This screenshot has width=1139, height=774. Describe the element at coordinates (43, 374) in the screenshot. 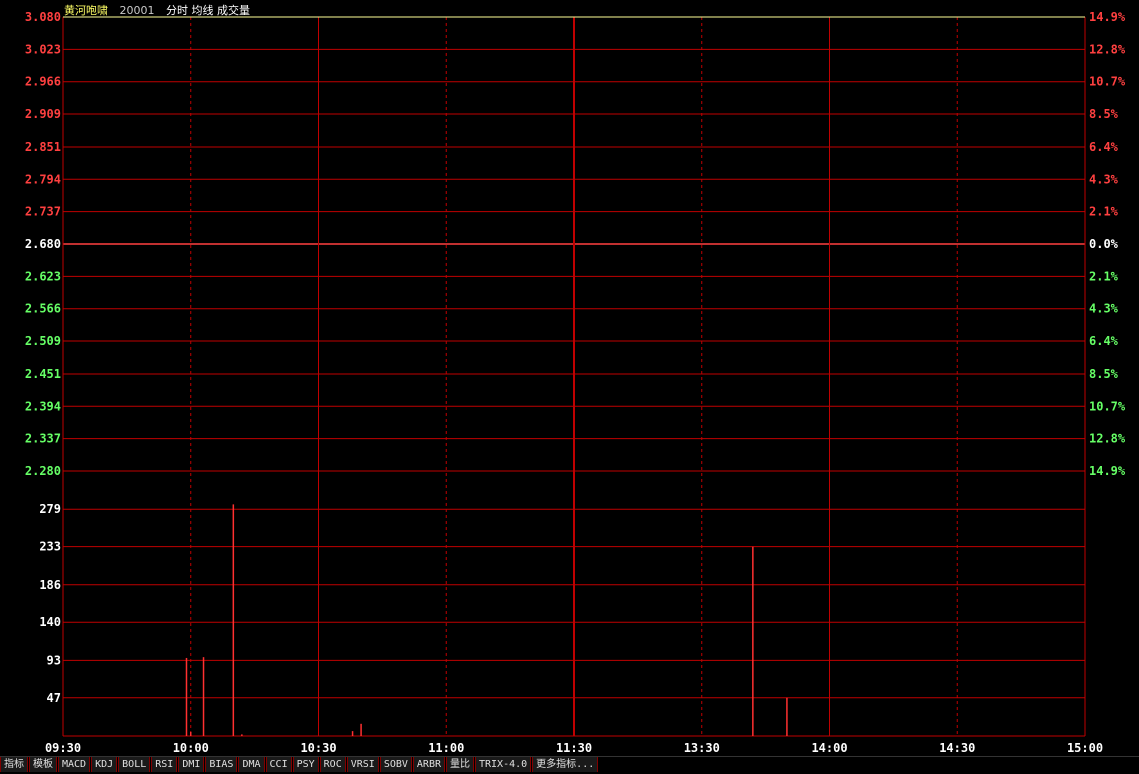

I see `price-tick-label: 2.451` at that location.